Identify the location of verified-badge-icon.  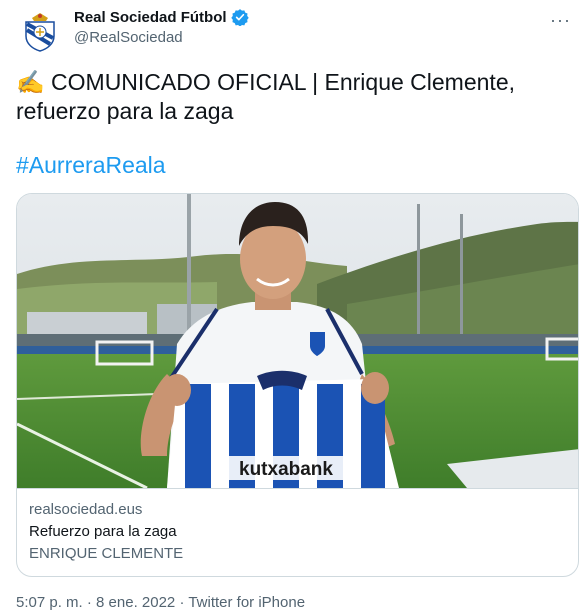
(239, 17).